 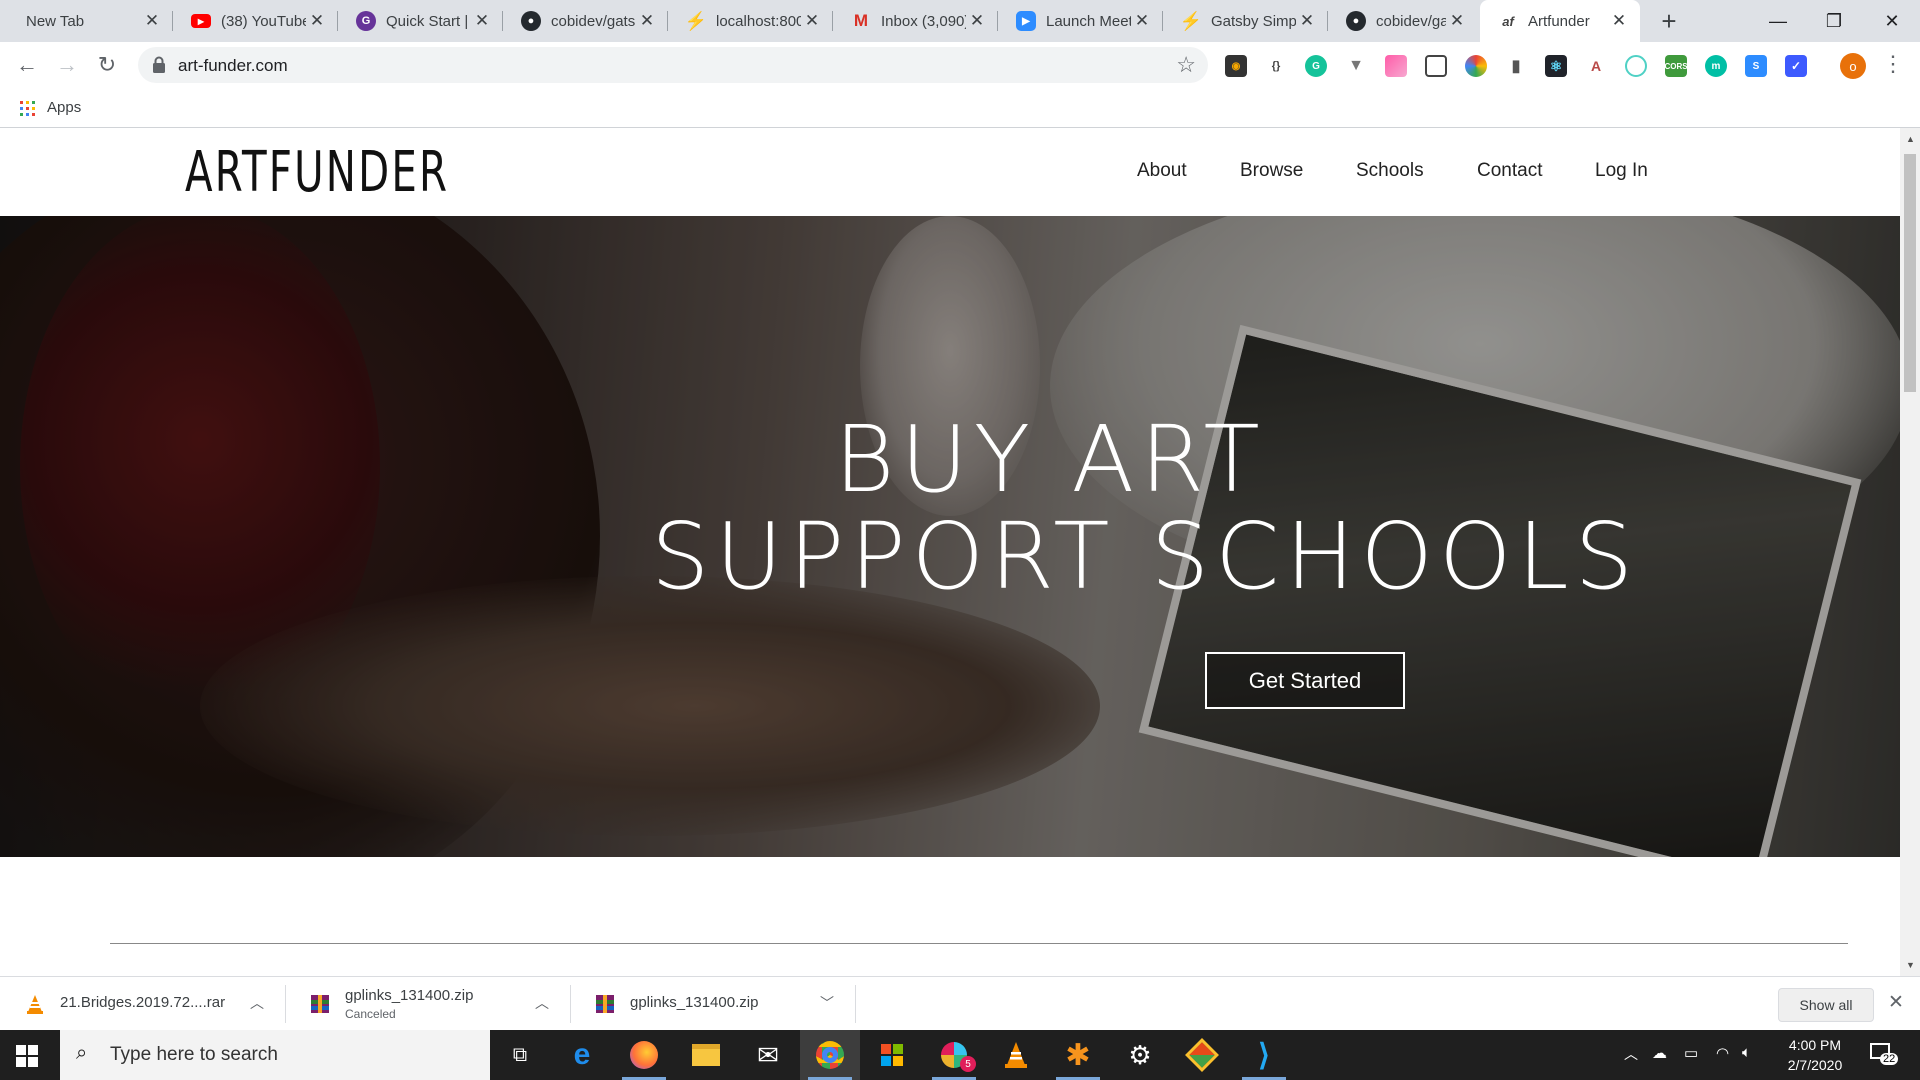 What do you see at coordinates (1892, 21) in the screenshot?
I see `close-window-icon: ✕` at bounding box center [1892, 21].